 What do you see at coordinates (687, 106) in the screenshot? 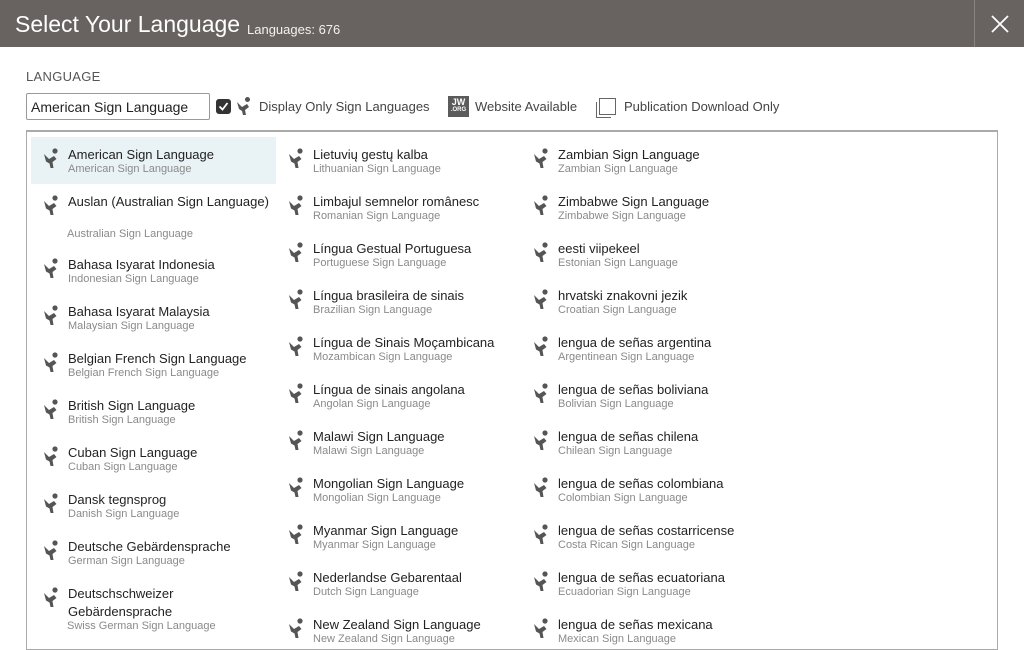
I see `publication-download-filter: Publication Download Only` at bounding box center [687, 106].